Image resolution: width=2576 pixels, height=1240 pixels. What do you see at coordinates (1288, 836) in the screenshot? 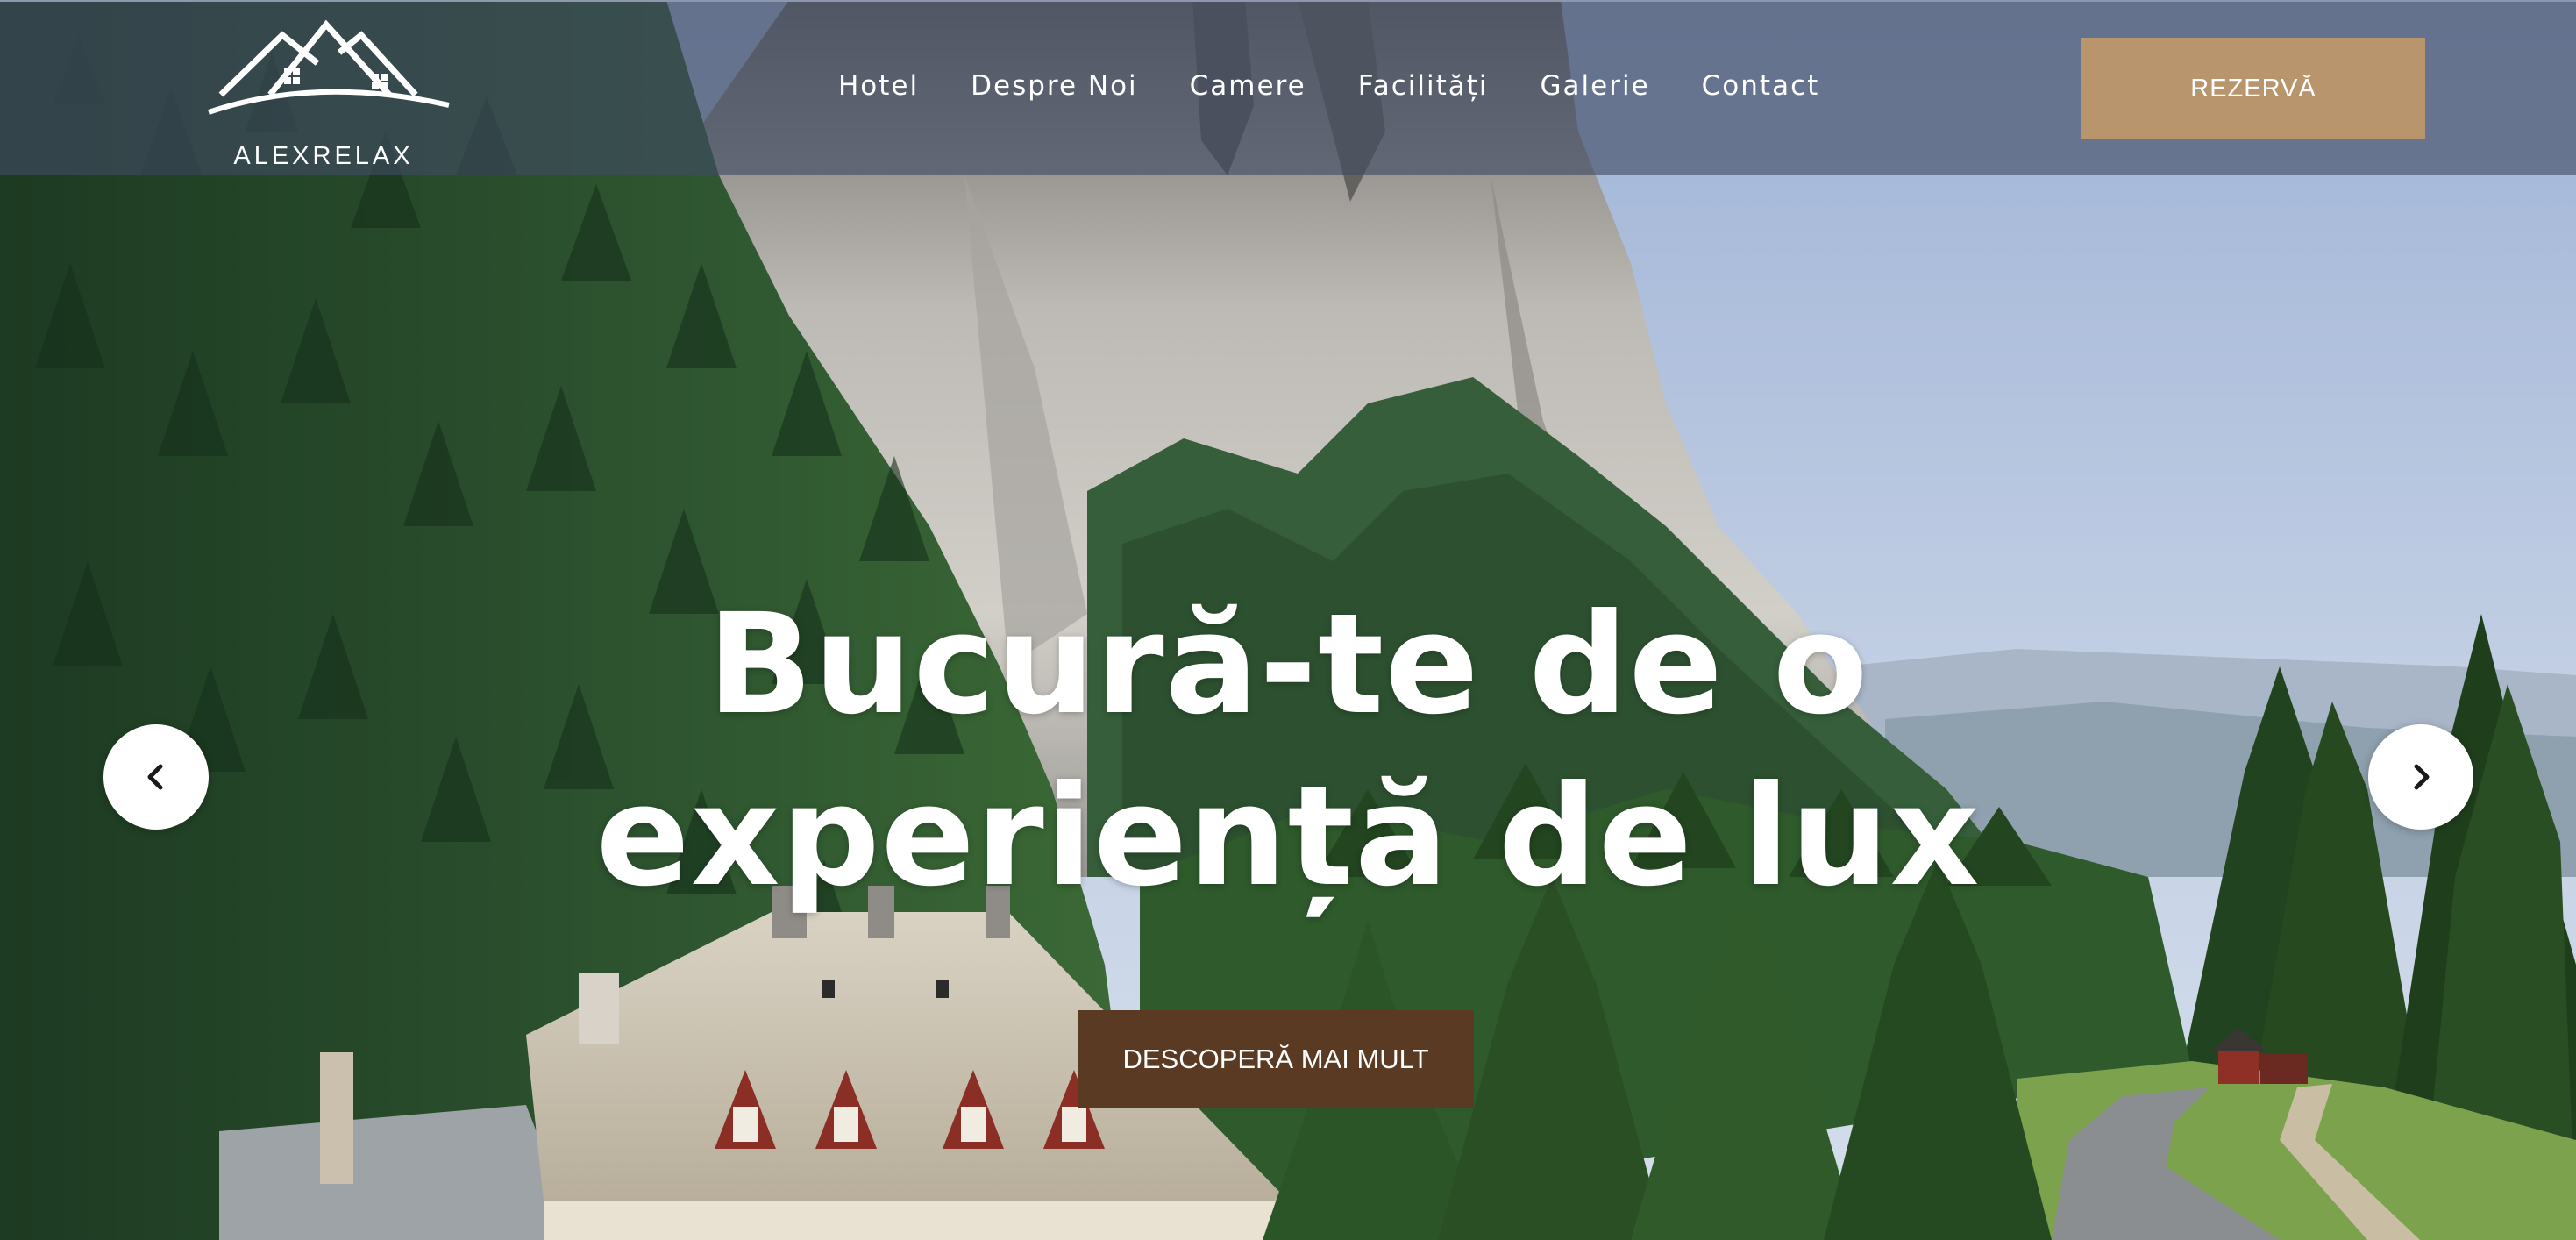
I see `hero-headline-line-2: experiență de lux` at bounding box center [1288, 836].